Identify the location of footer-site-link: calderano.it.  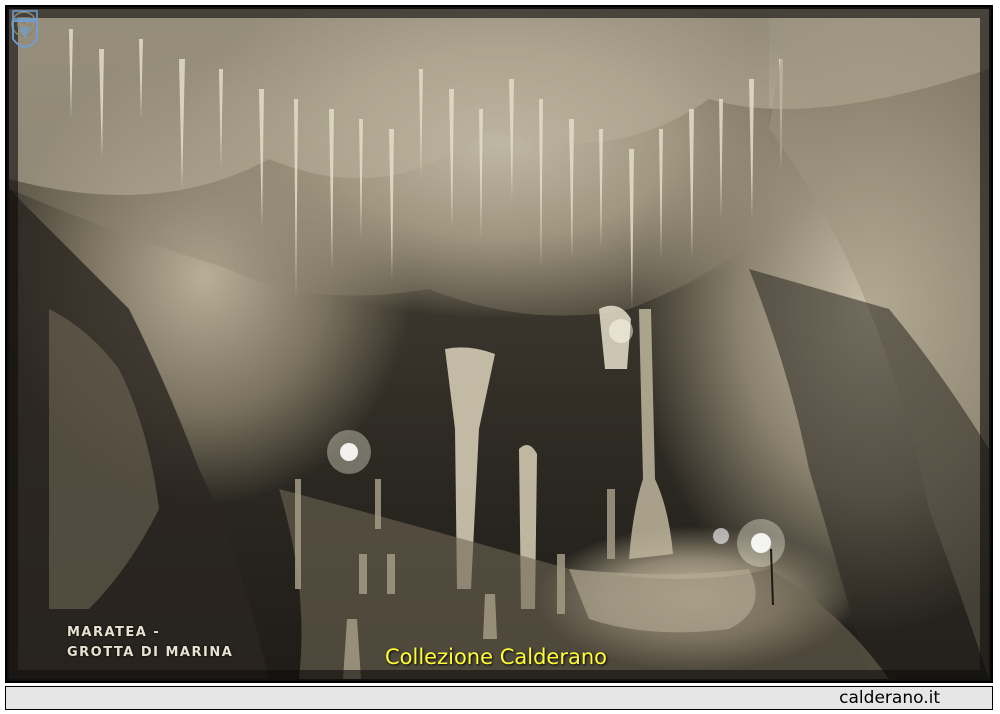
(889, 698).